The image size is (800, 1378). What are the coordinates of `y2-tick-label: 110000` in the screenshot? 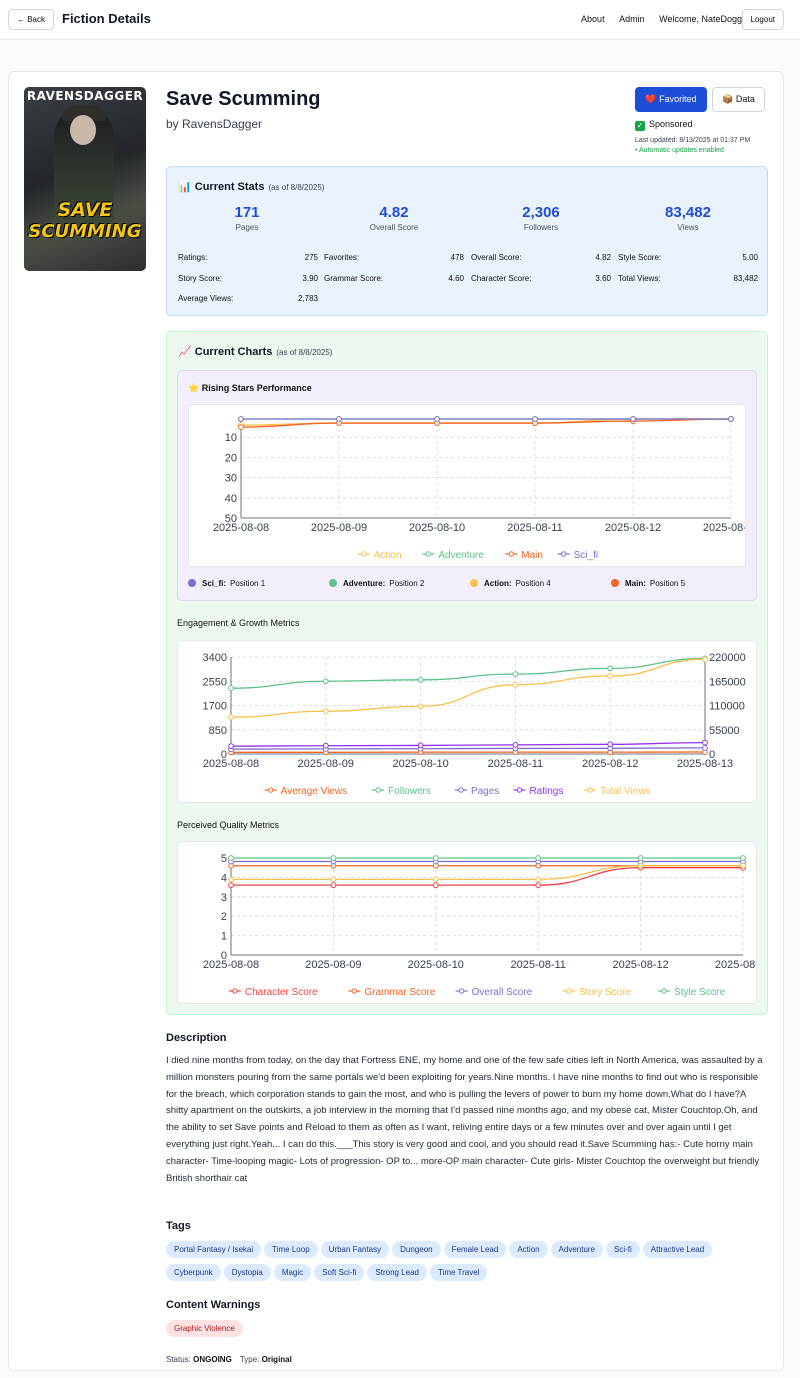 It's located at (727, 707).